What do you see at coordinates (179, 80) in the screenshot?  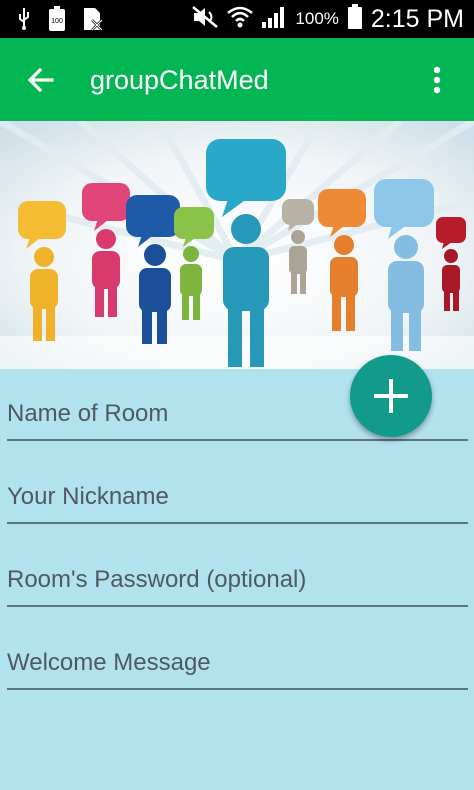 I see `page-title: groupChatMed` at bounding box center [179, 80].